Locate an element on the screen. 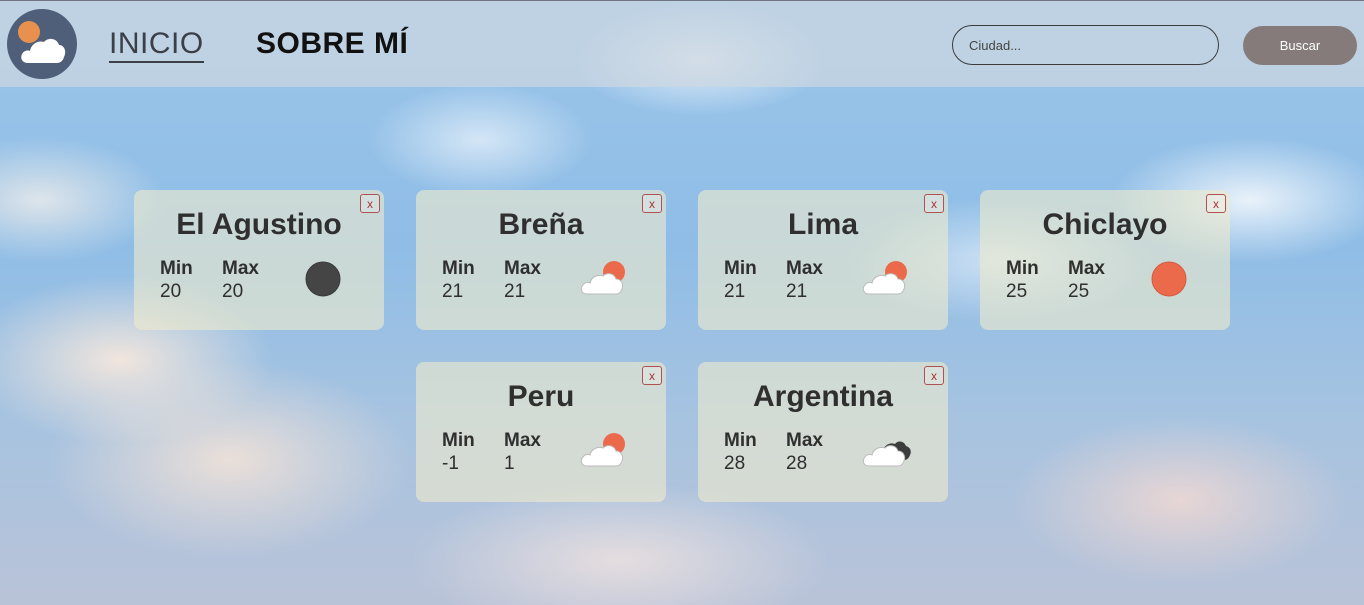 The width and height of the screenshot is (1364, 605). min-value: 25 is located at coordinates (1017, 291).